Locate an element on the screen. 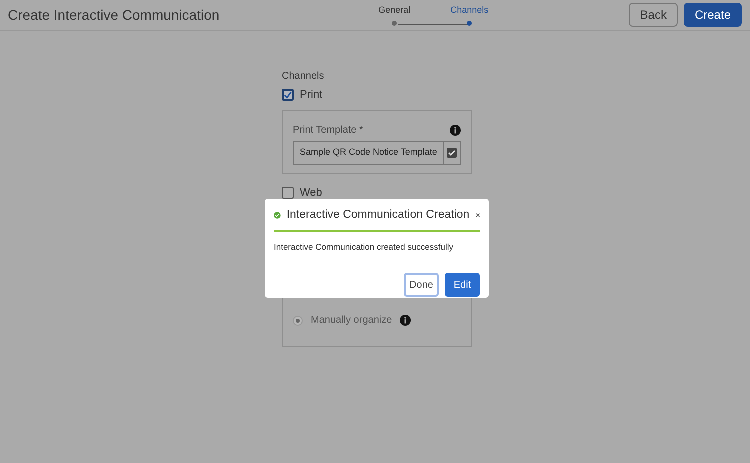 The height and width of the screenshot is (463, 750). primary-button: Create is located at coordinates (713, 15).